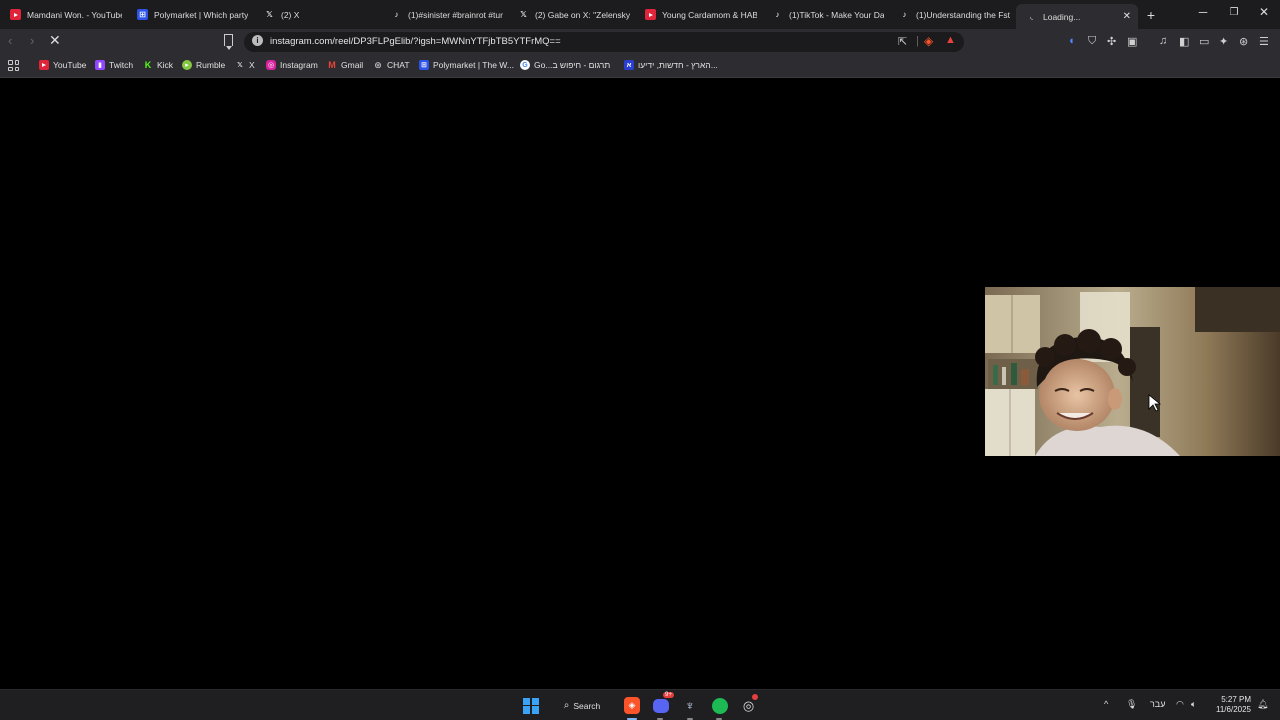 The width and height of the screenshot is (1280, 720). I want to click on spotify-taskbar-button, so click(719, 705).